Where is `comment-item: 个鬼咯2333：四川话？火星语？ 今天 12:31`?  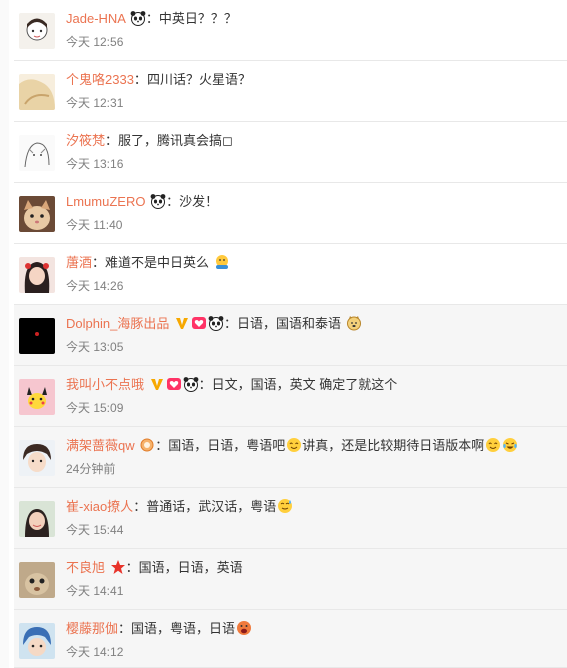 comment-item: 个鬼咯2333：四川话？火星语？ 今天 12:31 is located at coordinates (290, 91).